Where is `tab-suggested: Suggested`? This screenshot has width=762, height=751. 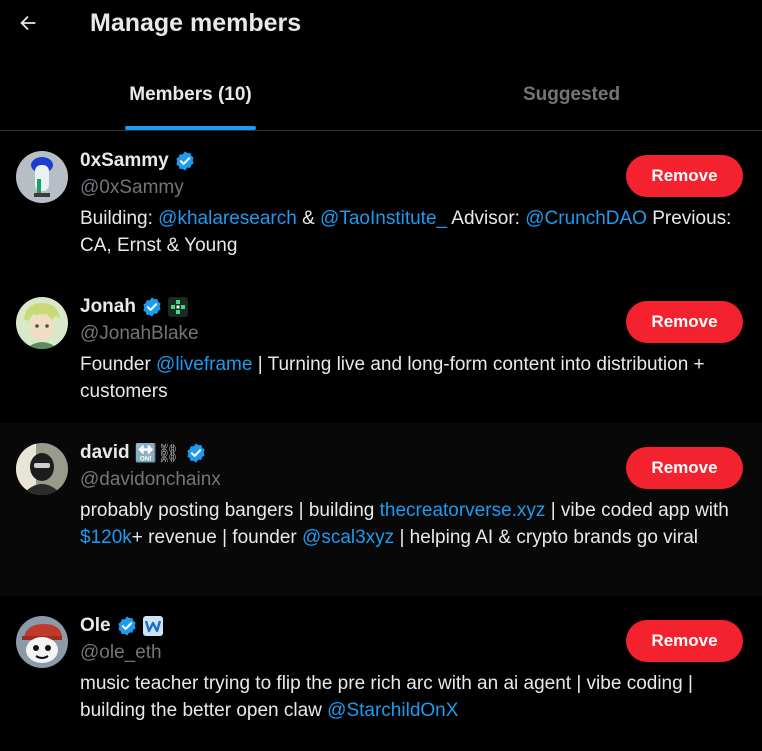 tab-suggested: Suggested is located at coordinates (571, 88).